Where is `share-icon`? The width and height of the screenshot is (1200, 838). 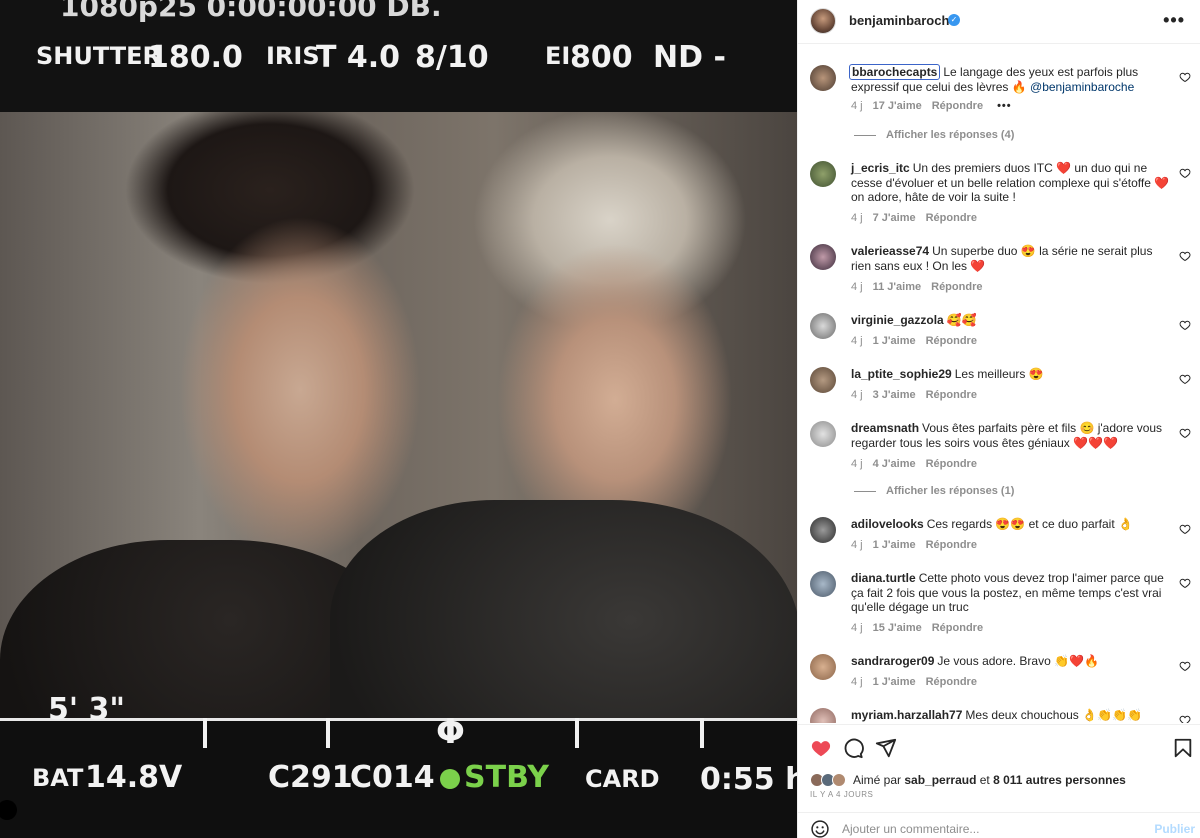 share-icon is located at coordinates (886, 748).